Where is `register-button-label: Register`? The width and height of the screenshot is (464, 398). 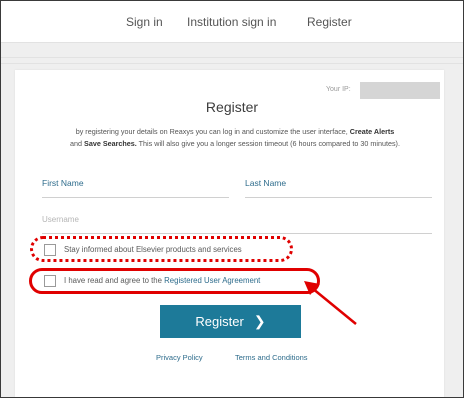
register-button-label: Register is located at coordinates (219, 321).